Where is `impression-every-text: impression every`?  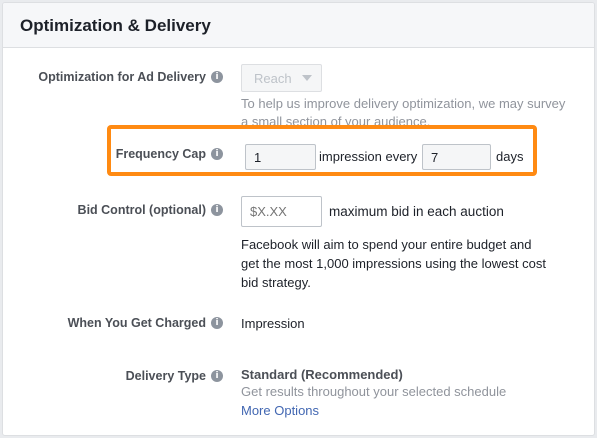 impression-every-text: impression every is located at coordinates (368, 156).